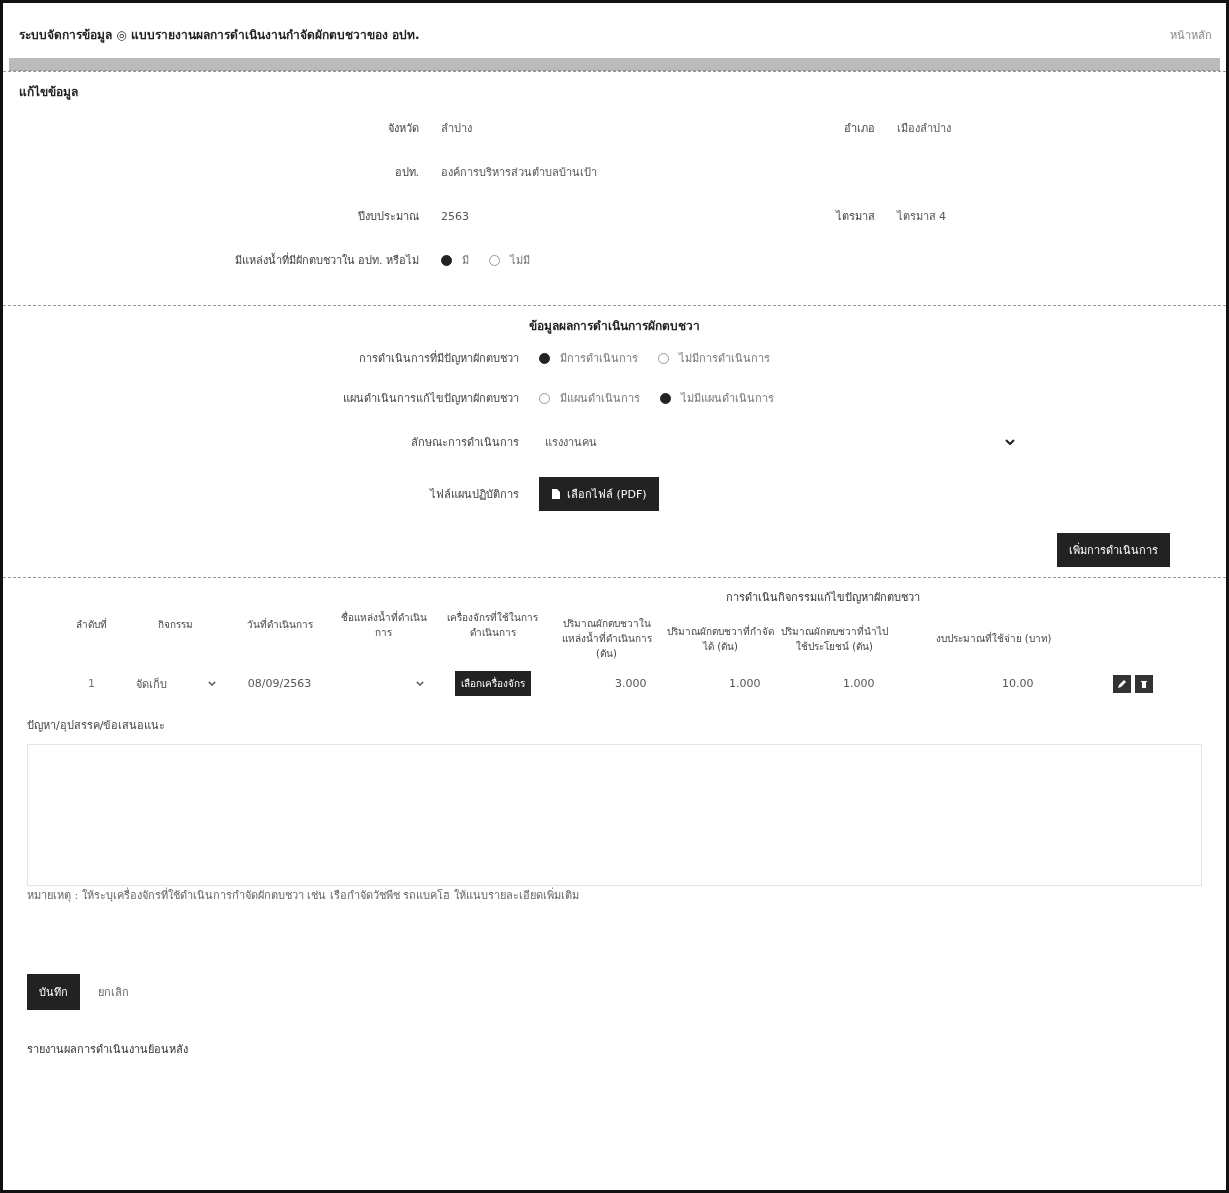 The image size is (1229, 1193). Describe the element at coordinates (438, 358) in the screenshot. I see `field-label: การดำเนินการที่มีปัญหาผักตบชวา` at that location.